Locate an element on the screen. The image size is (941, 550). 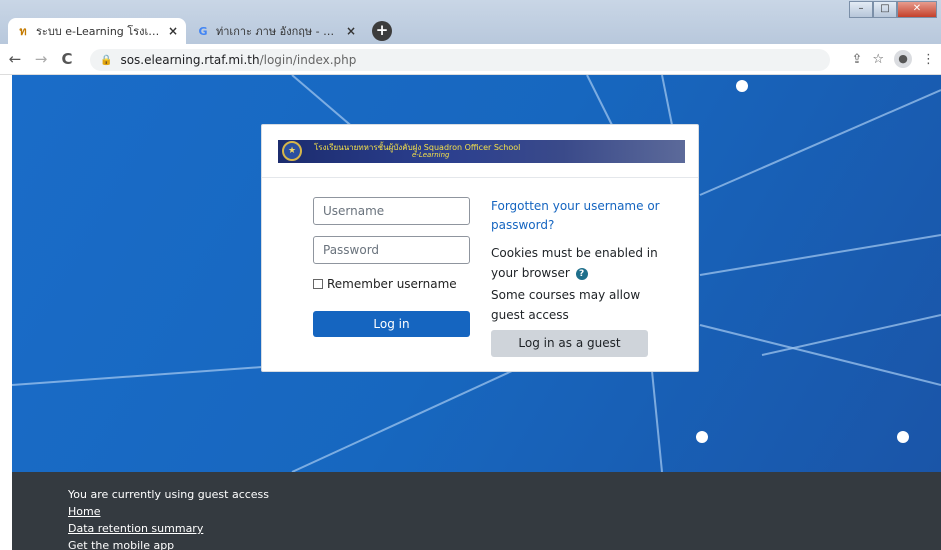
profile-avatar-icon: ● is located at coordinates (903, 59).